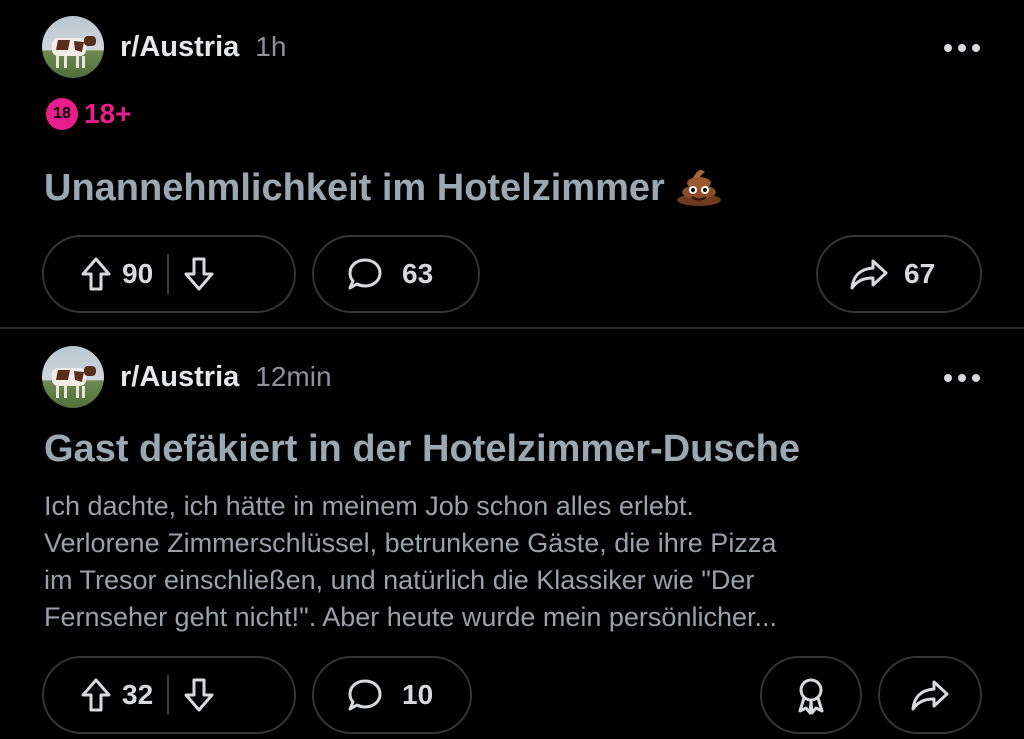  What do you see at coordinates (392, 695) in the screenshot?
I see `comments-button: 10` at bounding box center [392, 695].